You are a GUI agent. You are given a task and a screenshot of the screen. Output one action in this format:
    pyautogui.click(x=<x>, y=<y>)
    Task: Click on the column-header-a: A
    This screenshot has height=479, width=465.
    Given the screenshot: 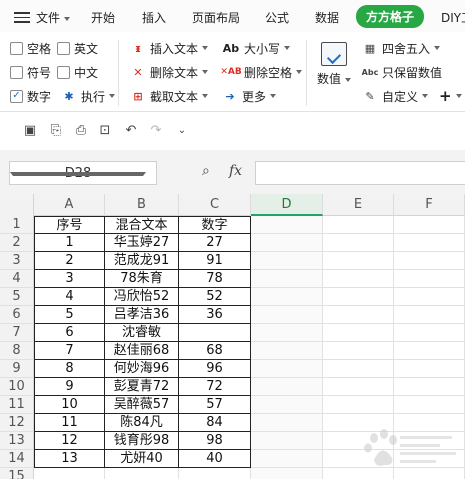 What is the action you would take?
    pyautogui.click(x=69, y=205)
    